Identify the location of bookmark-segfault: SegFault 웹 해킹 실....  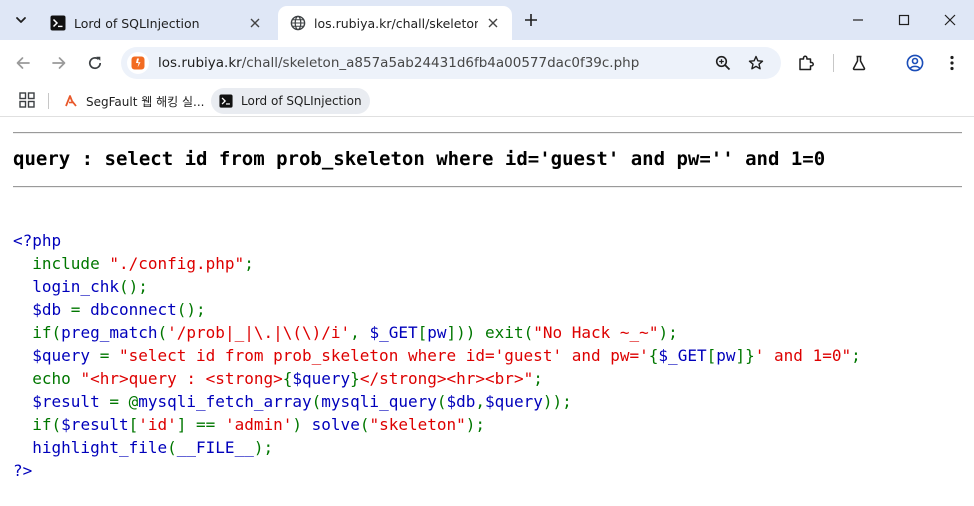
(134, 101).